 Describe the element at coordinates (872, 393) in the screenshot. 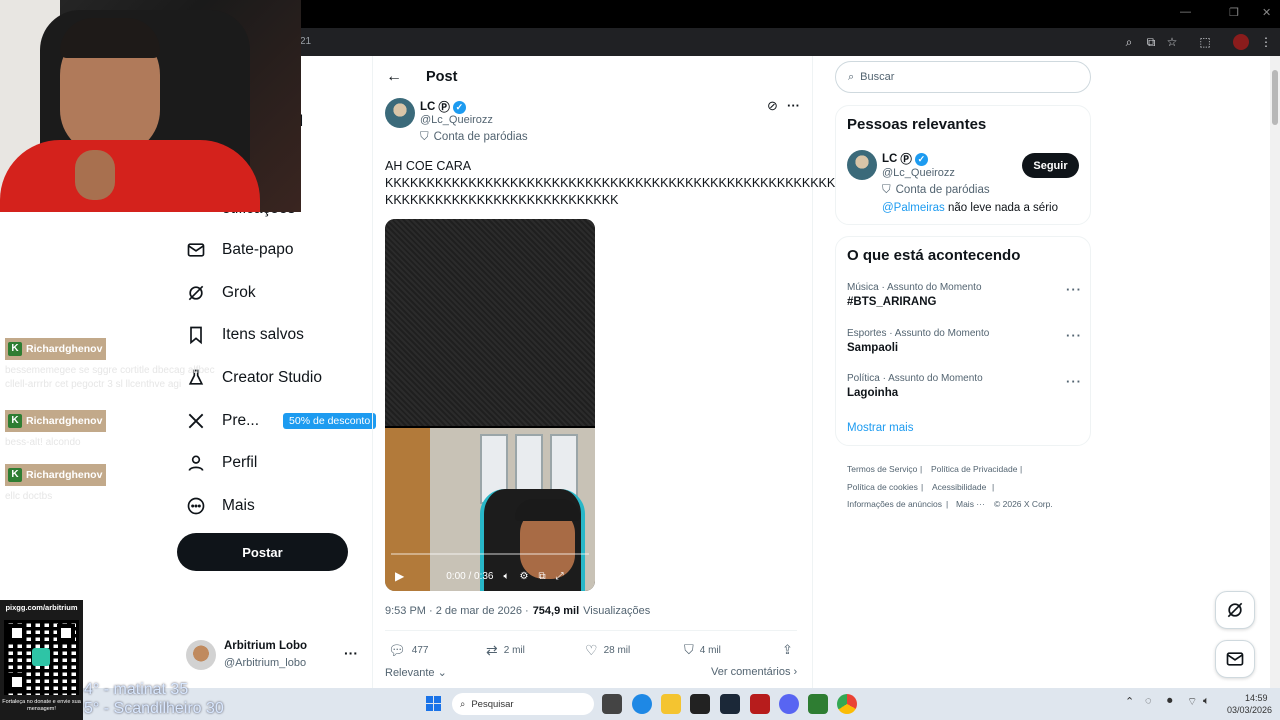

I see `trend-item: Lagoinha` at that location.